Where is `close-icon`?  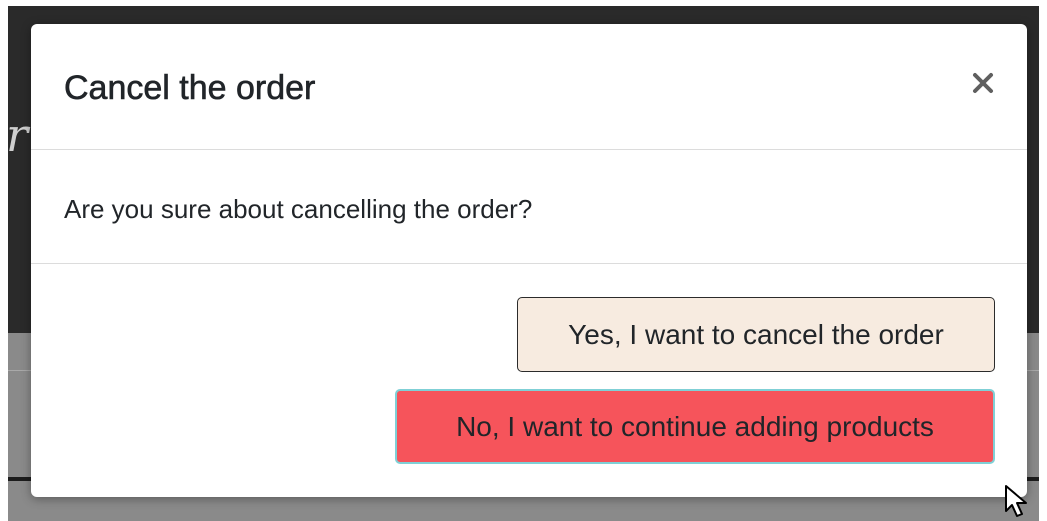
close-icon is located at coordinates (983, 83).